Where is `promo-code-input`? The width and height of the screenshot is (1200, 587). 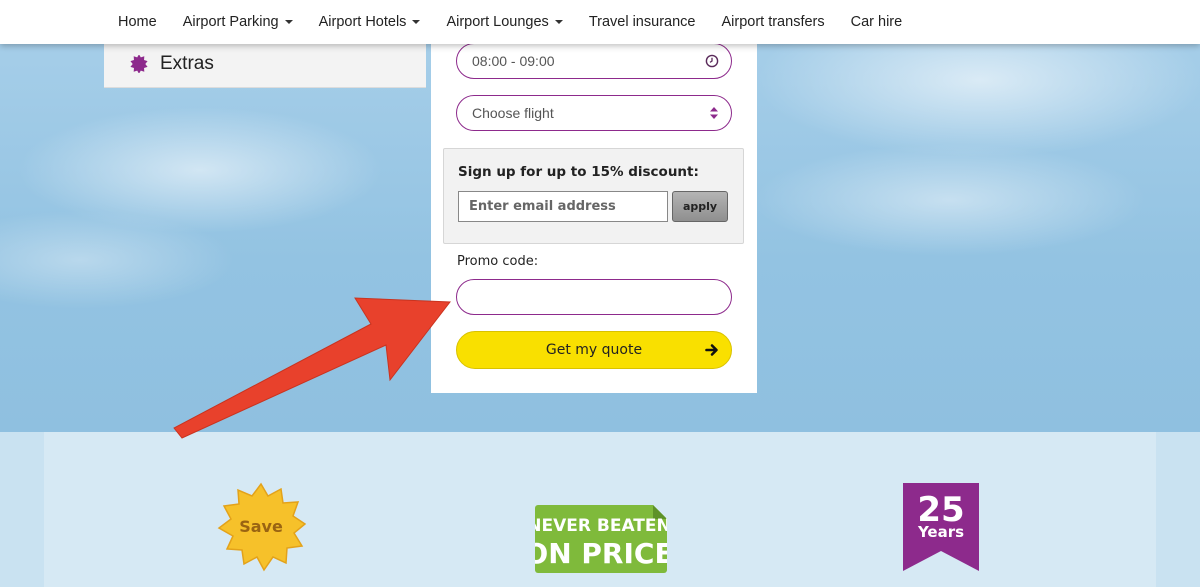
promo-code-input is located at coordinates (594, 297).